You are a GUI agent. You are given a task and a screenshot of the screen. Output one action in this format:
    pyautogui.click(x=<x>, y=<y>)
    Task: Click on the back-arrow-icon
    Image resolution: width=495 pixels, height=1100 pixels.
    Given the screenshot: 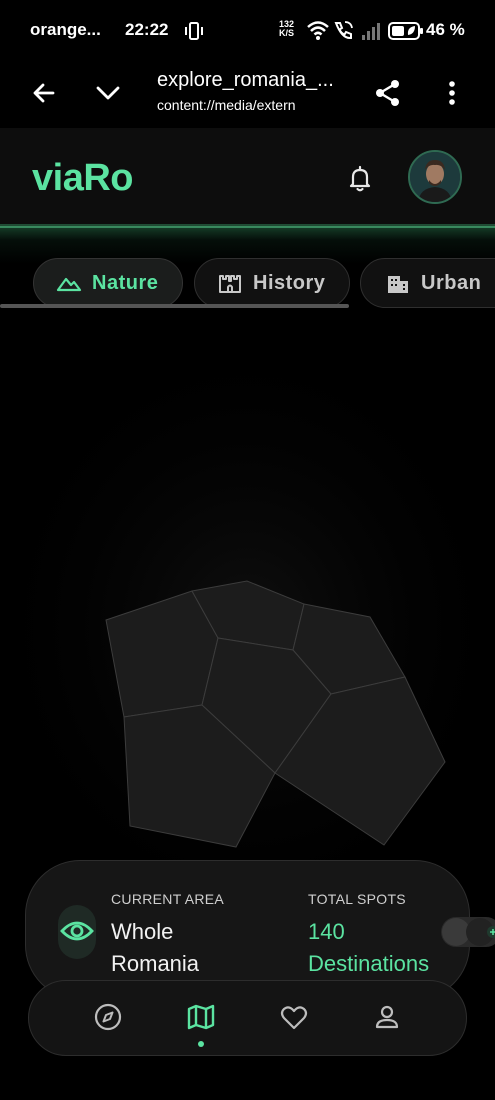 What is the action you would take?
    pyautogui.click(x=44, y=93)
    